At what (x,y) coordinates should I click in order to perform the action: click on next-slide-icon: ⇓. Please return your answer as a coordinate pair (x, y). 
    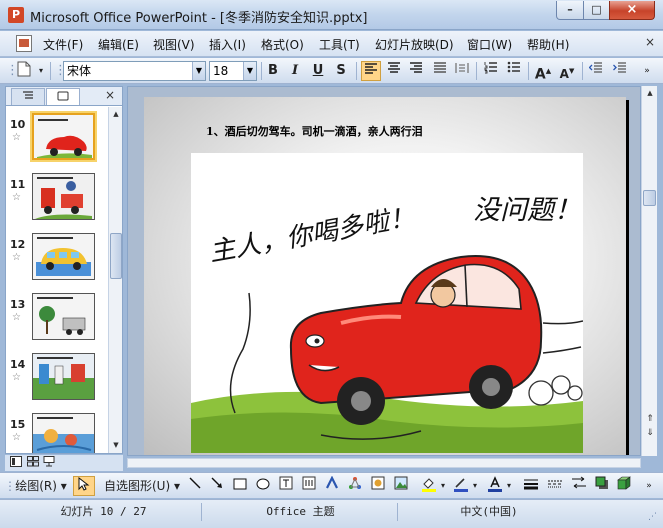
    Looking at the image, I should click on (650, 433).